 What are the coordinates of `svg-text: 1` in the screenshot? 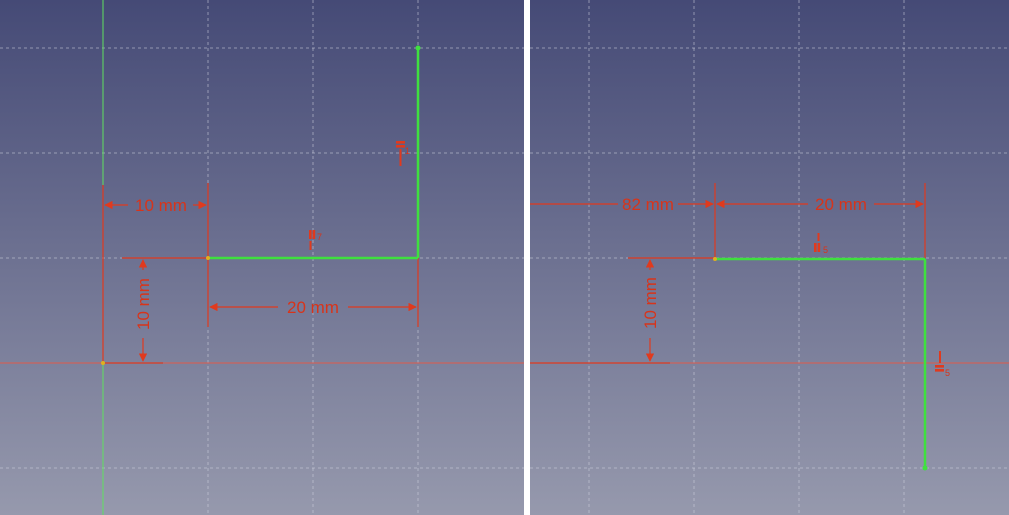 It's located at (407, 151).